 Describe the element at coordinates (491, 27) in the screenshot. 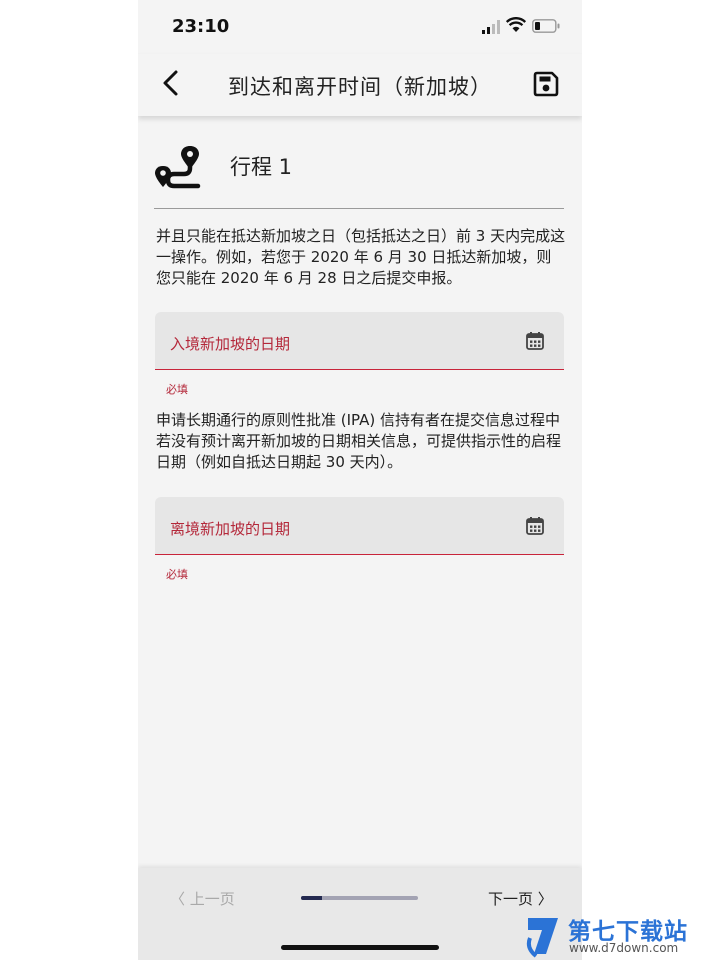

I see `cellular-signal-icon` at that location.